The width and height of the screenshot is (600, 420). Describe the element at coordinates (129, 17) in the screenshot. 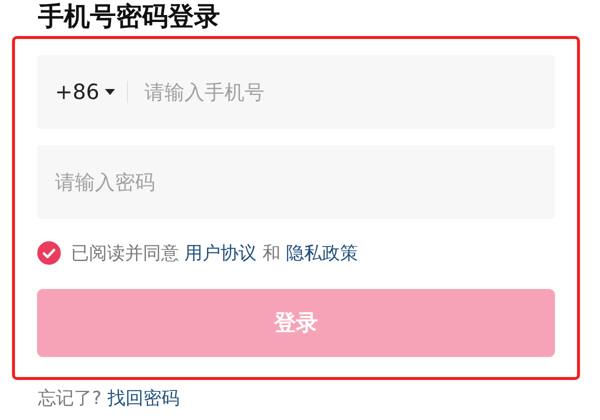

I see `page-title: 手机号密码登录` at that location.